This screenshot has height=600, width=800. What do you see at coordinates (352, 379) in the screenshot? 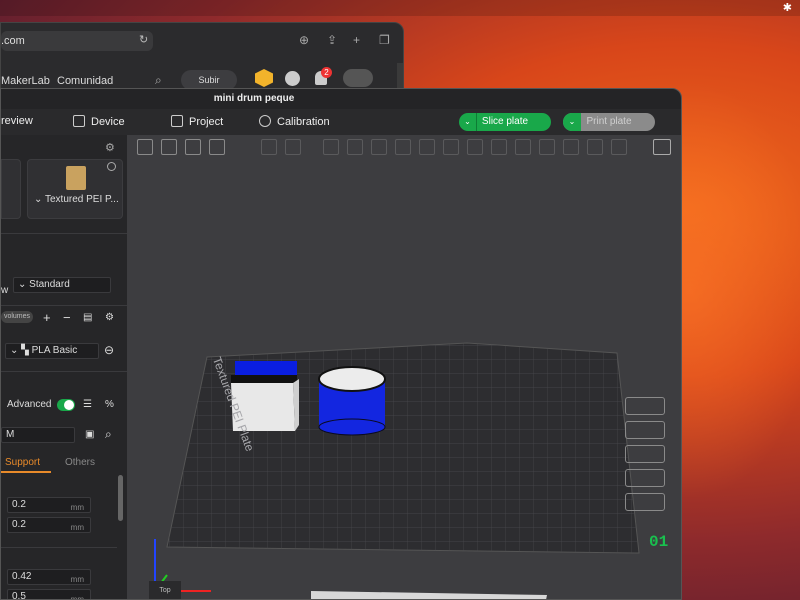
I see `drum-top` at bounding box center [352, 379].